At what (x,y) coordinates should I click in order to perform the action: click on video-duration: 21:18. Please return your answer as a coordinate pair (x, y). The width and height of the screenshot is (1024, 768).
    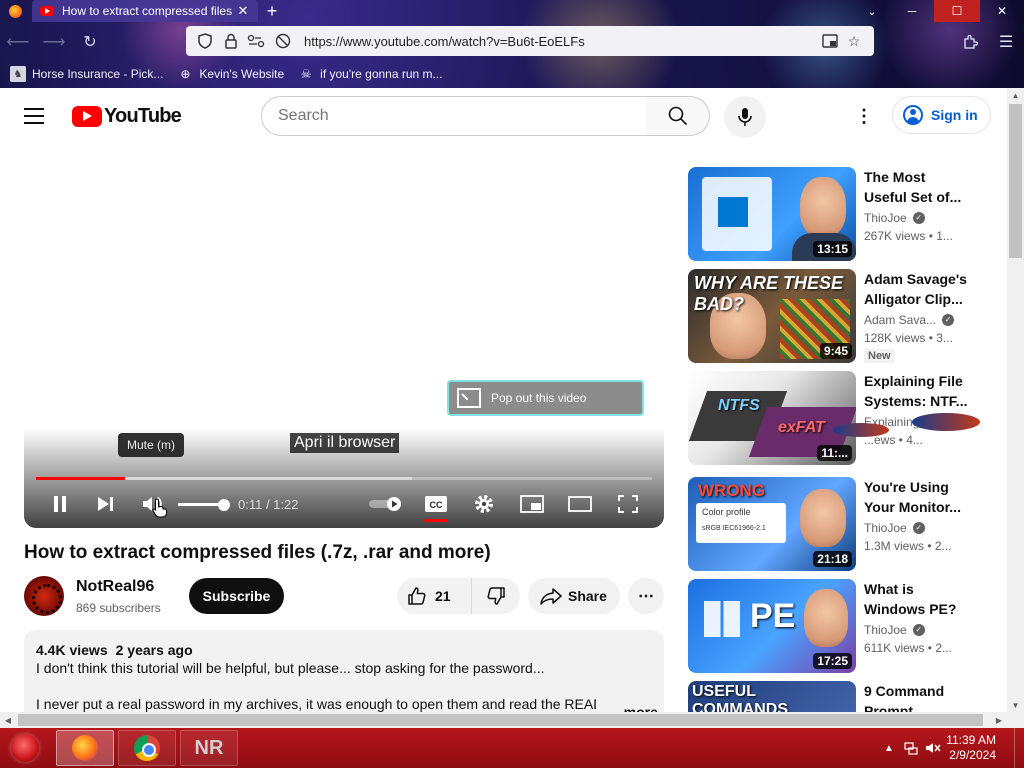
    Looking at the image, I should click on (832, 559).